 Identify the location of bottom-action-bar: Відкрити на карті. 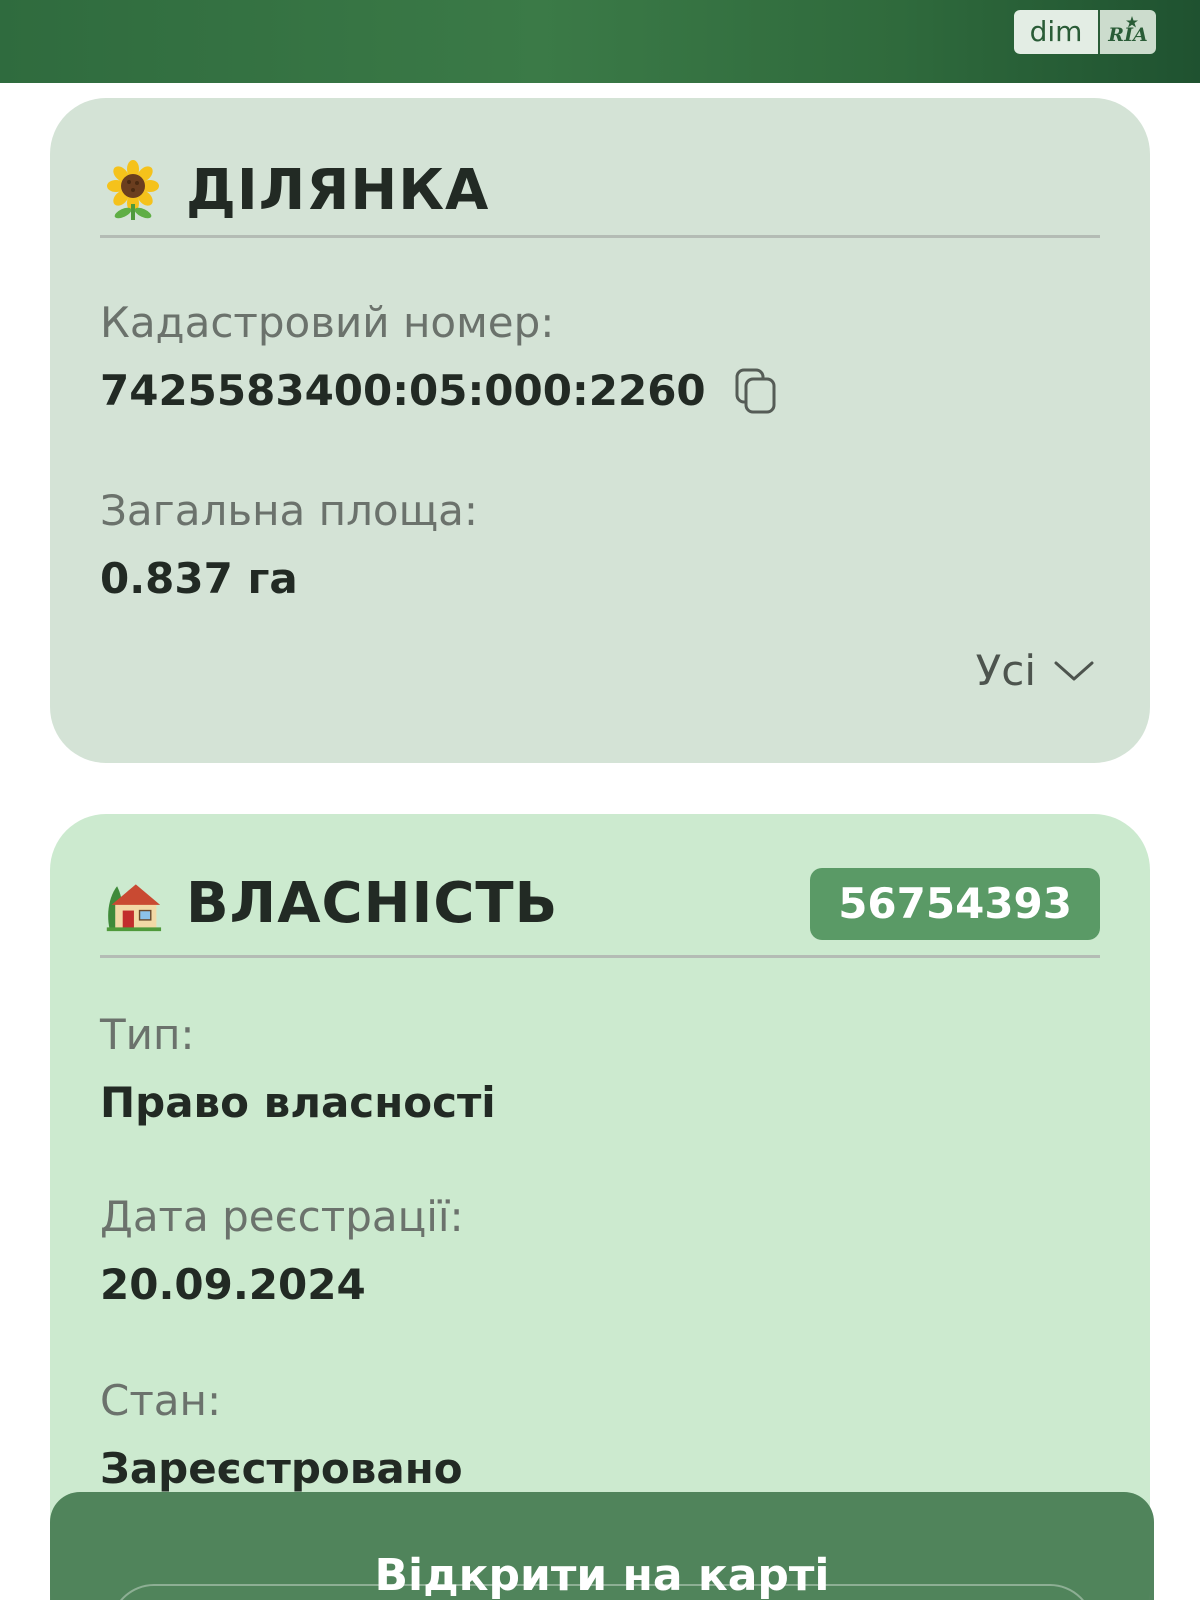
(602, 1546).